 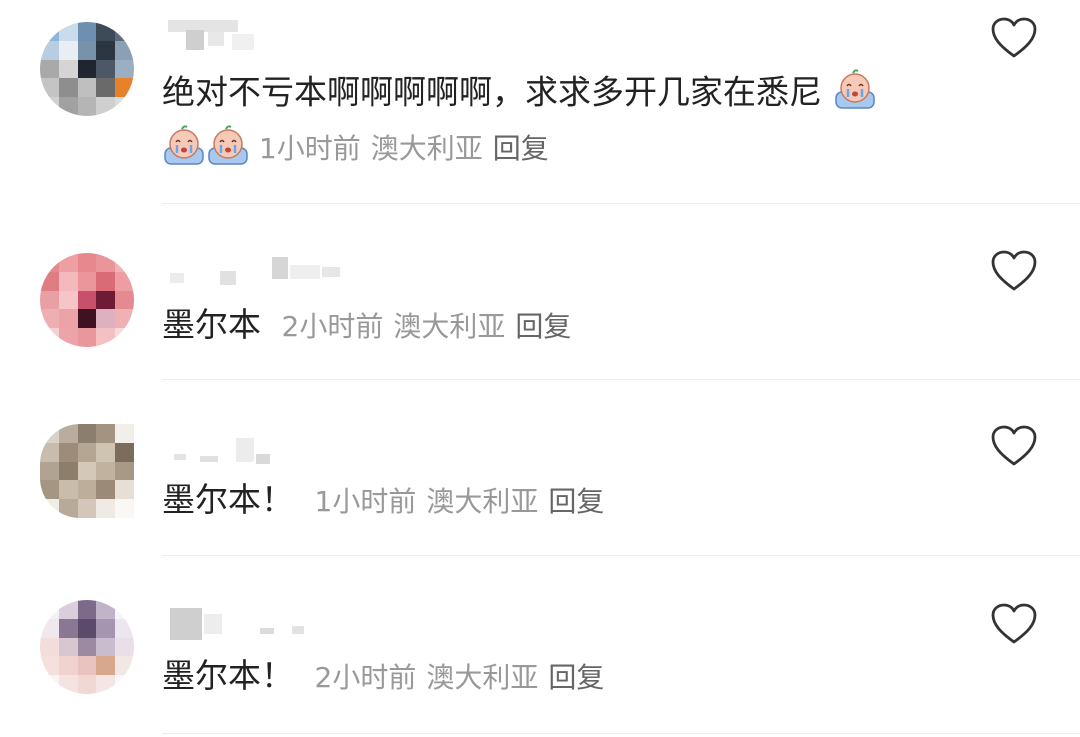 I want to click on comment-text: 墨尔本！ 1小时前 澳大利亚 回复, so click(x=383, y=501).